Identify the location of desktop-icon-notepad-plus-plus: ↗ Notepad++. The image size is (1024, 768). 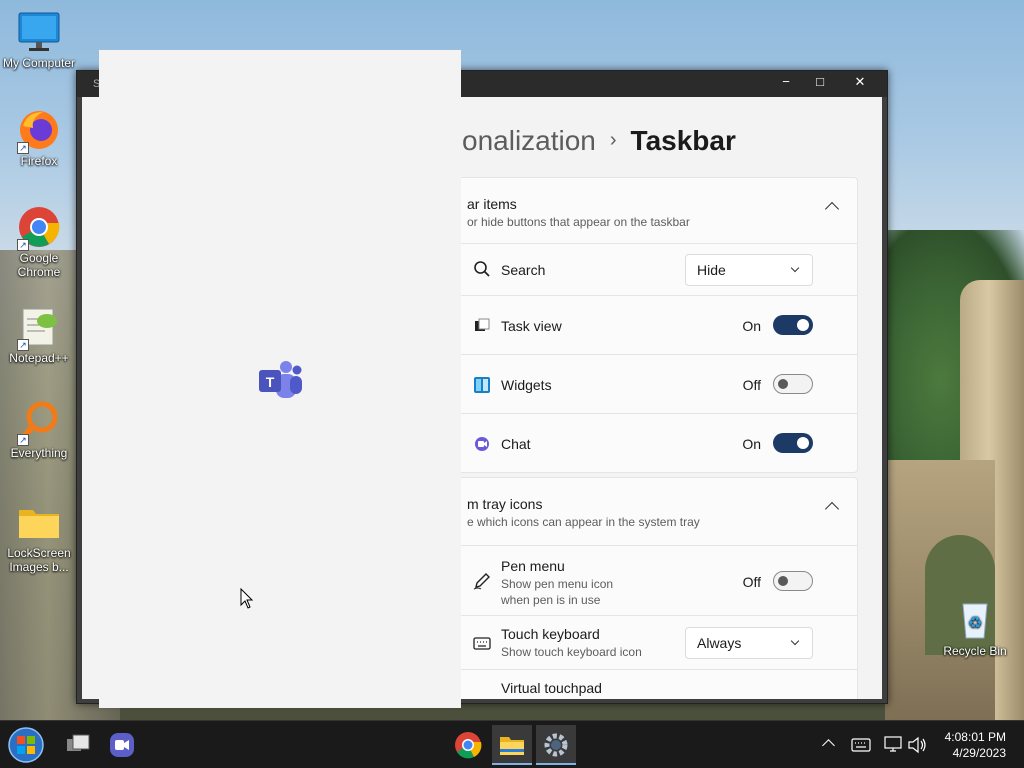
(39, 335).